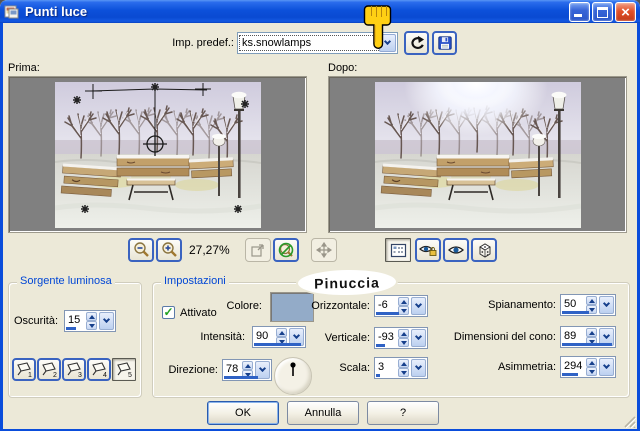 The height and width of the screenshot is (431, 640). Describe the element at coordinates (80, 375) in the screenshot. I see `svg-text: 3` at that location.